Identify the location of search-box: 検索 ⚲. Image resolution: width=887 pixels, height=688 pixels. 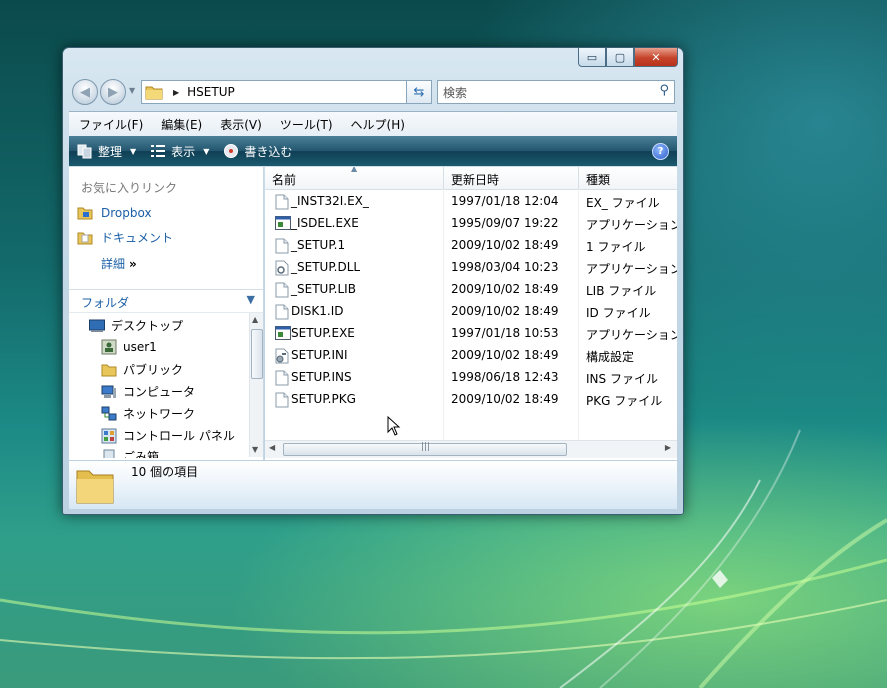
(556, 92).